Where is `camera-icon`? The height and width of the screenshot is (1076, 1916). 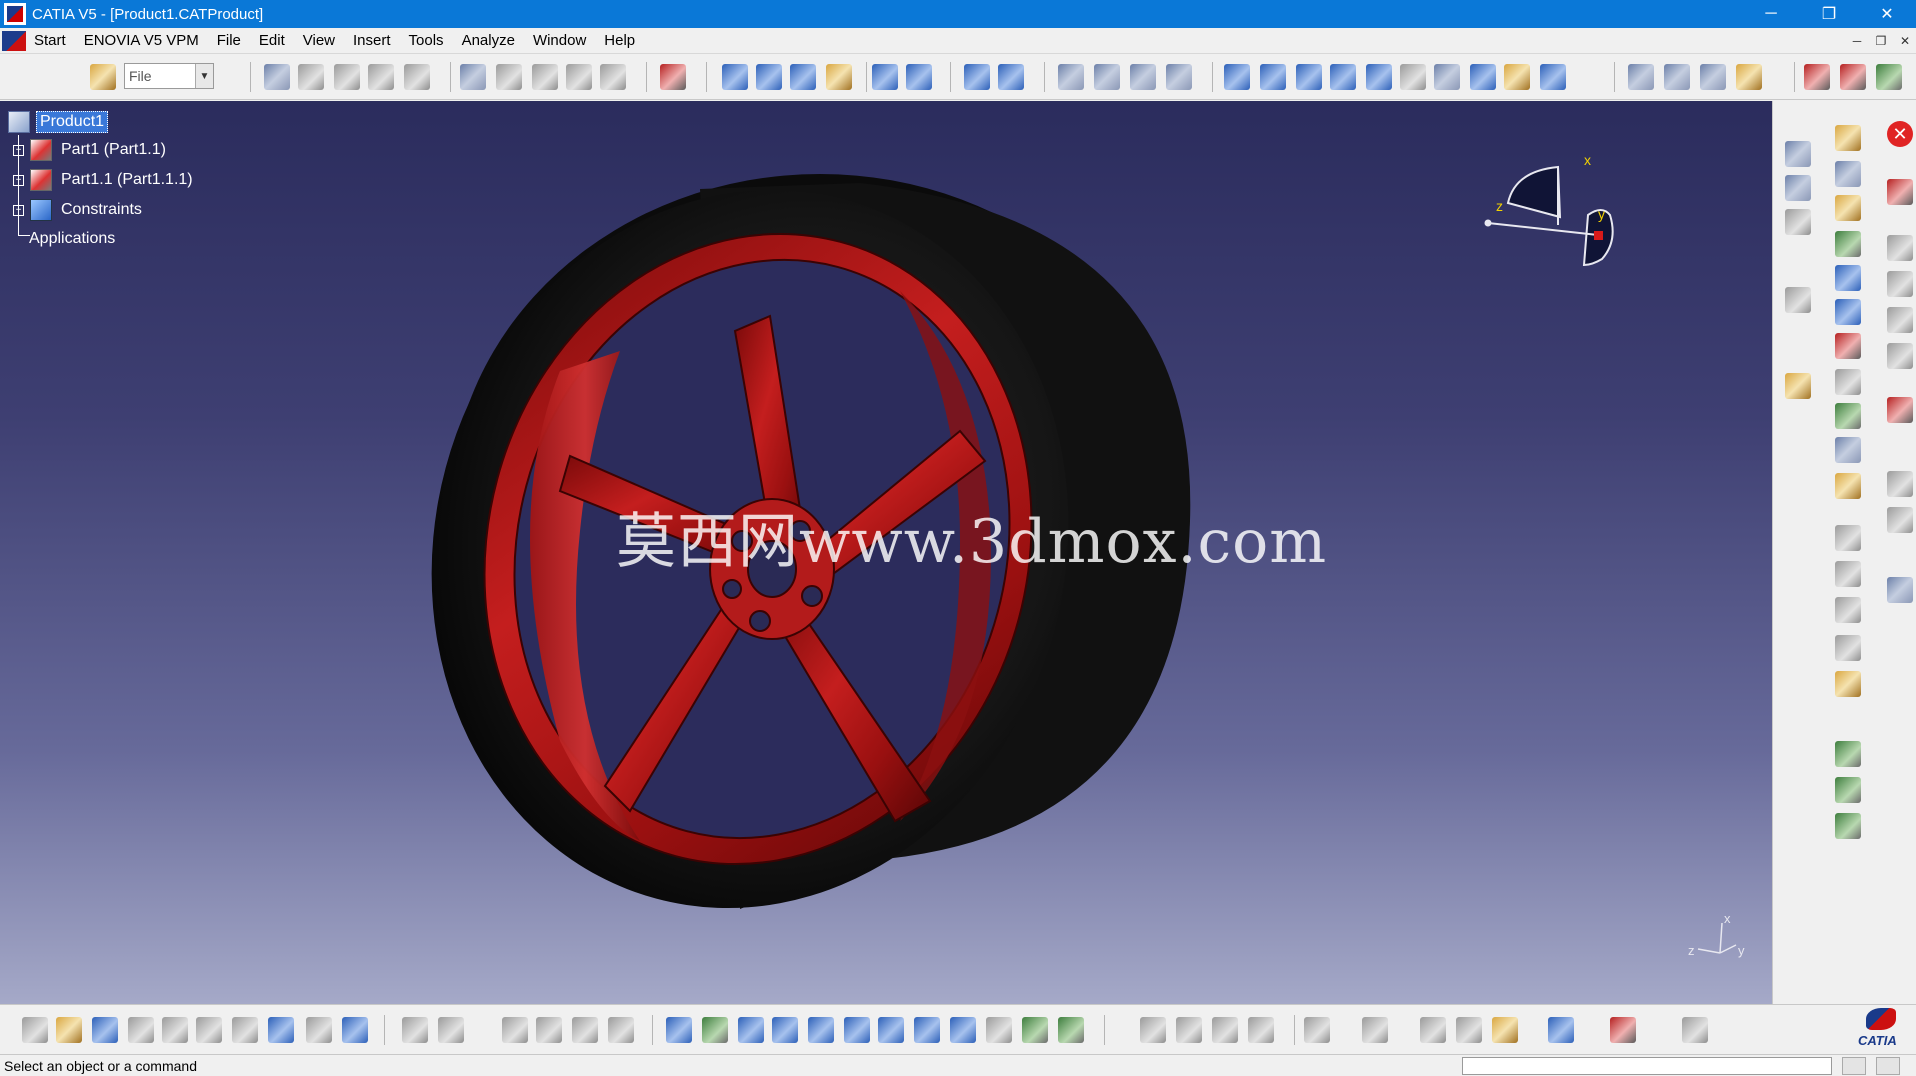
camera-icon is located at coordinates (1317, 1030).